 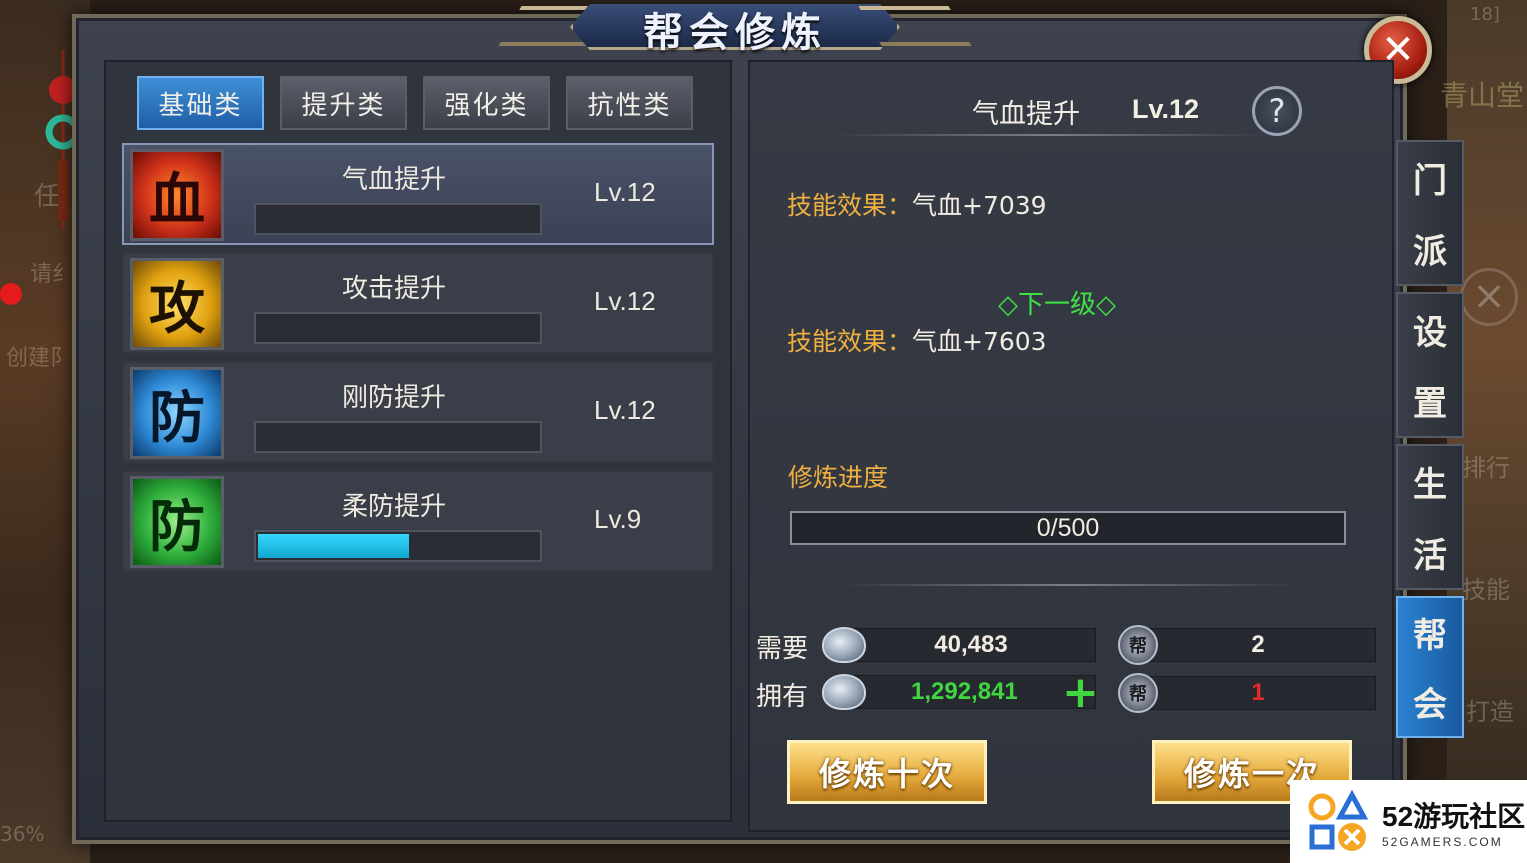 What do you see at coordinates (1258, 645) in the screenshot?
I see `need-token-value: 2` at bounding box center [1258, 645].